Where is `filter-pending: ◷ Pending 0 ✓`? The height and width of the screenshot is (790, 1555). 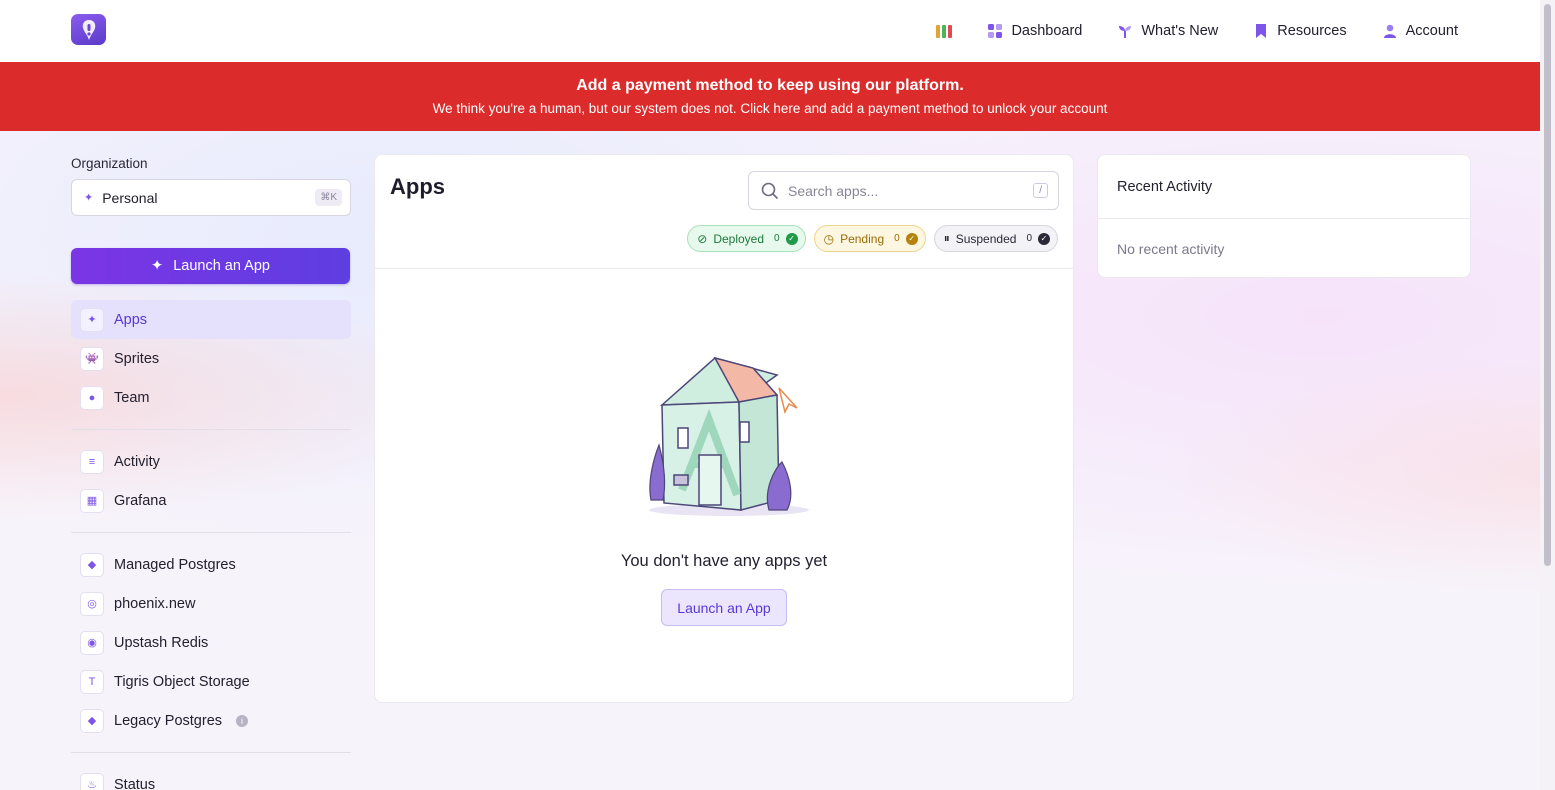
filter-pending: ◷ Pending 0 ✓ is located at coordinates (869, 238).